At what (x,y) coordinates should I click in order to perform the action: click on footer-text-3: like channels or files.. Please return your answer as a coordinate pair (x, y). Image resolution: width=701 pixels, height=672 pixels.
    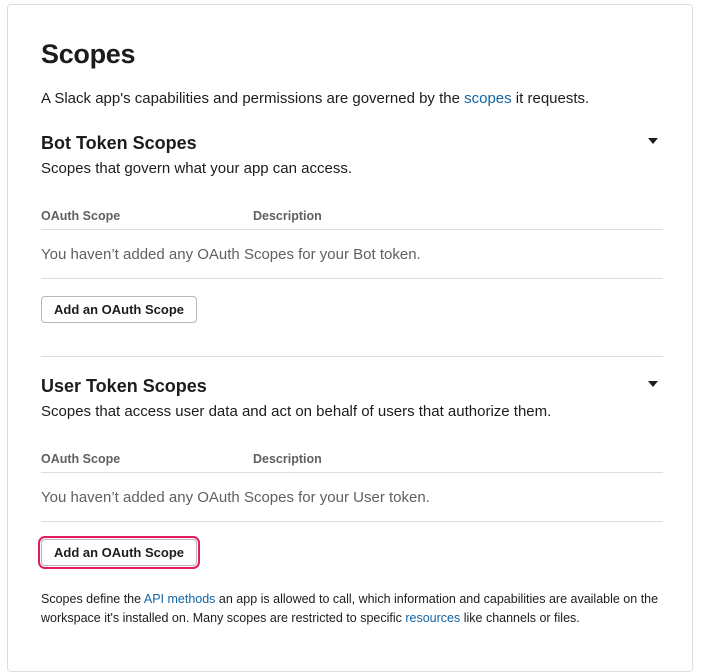
    Looking at the image, I should click on (520, 618).